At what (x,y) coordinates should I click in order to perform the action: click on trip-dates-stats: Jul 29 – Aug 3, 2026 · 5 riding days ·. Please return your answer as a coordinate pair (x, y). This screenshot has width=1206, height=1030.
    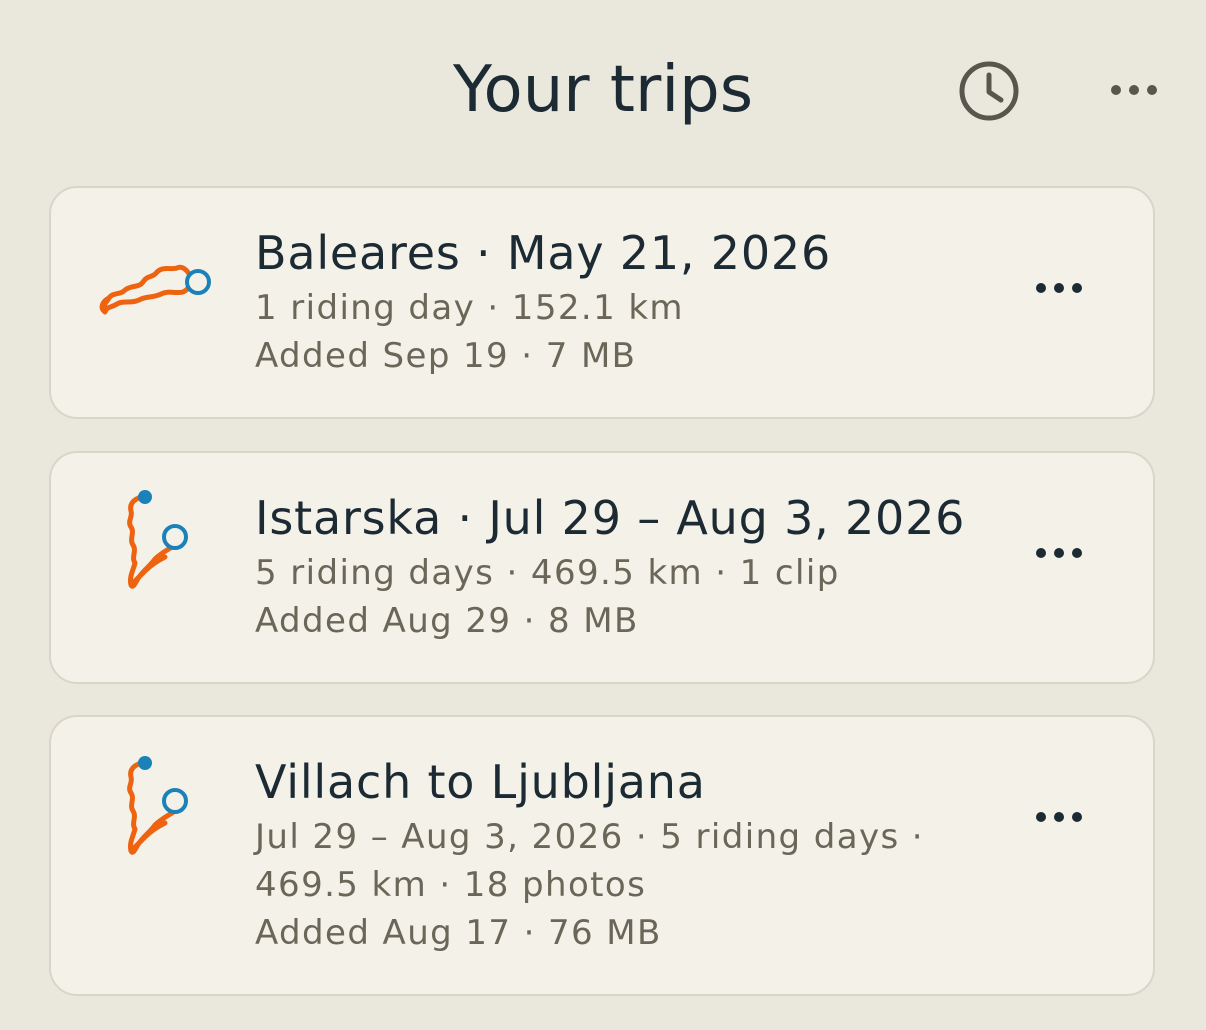
    Looking at the image, I should click on (590, 837).